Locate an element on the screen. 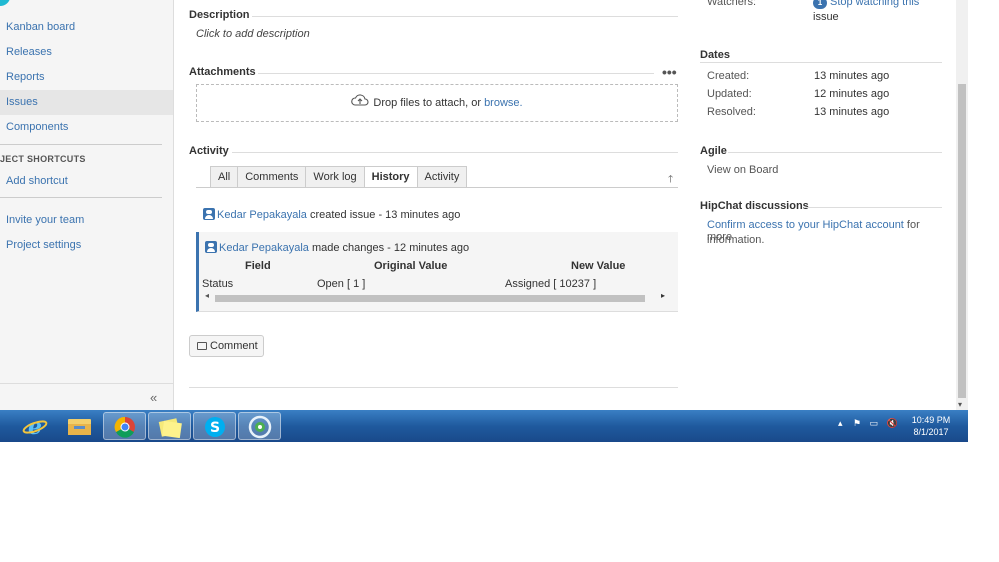  resolved-value: 13 minutes ago is located at coordinates (852, 112).